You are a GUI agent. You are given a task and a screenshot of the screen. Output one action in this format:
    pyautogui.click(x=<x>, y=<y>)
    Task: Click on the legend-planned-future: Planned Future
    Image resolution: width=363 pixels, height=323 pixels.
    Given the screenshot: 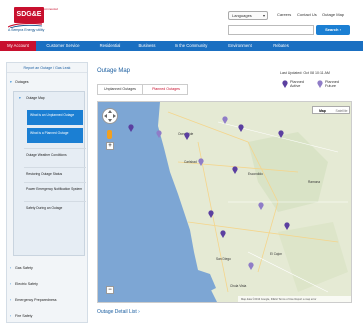 What is the action you would take?
    pyautogui.click(x=332, y=84)
    